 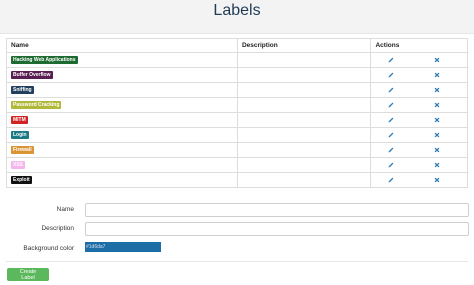 I want to click on page-header: Labels, so click(x=237, y=17).